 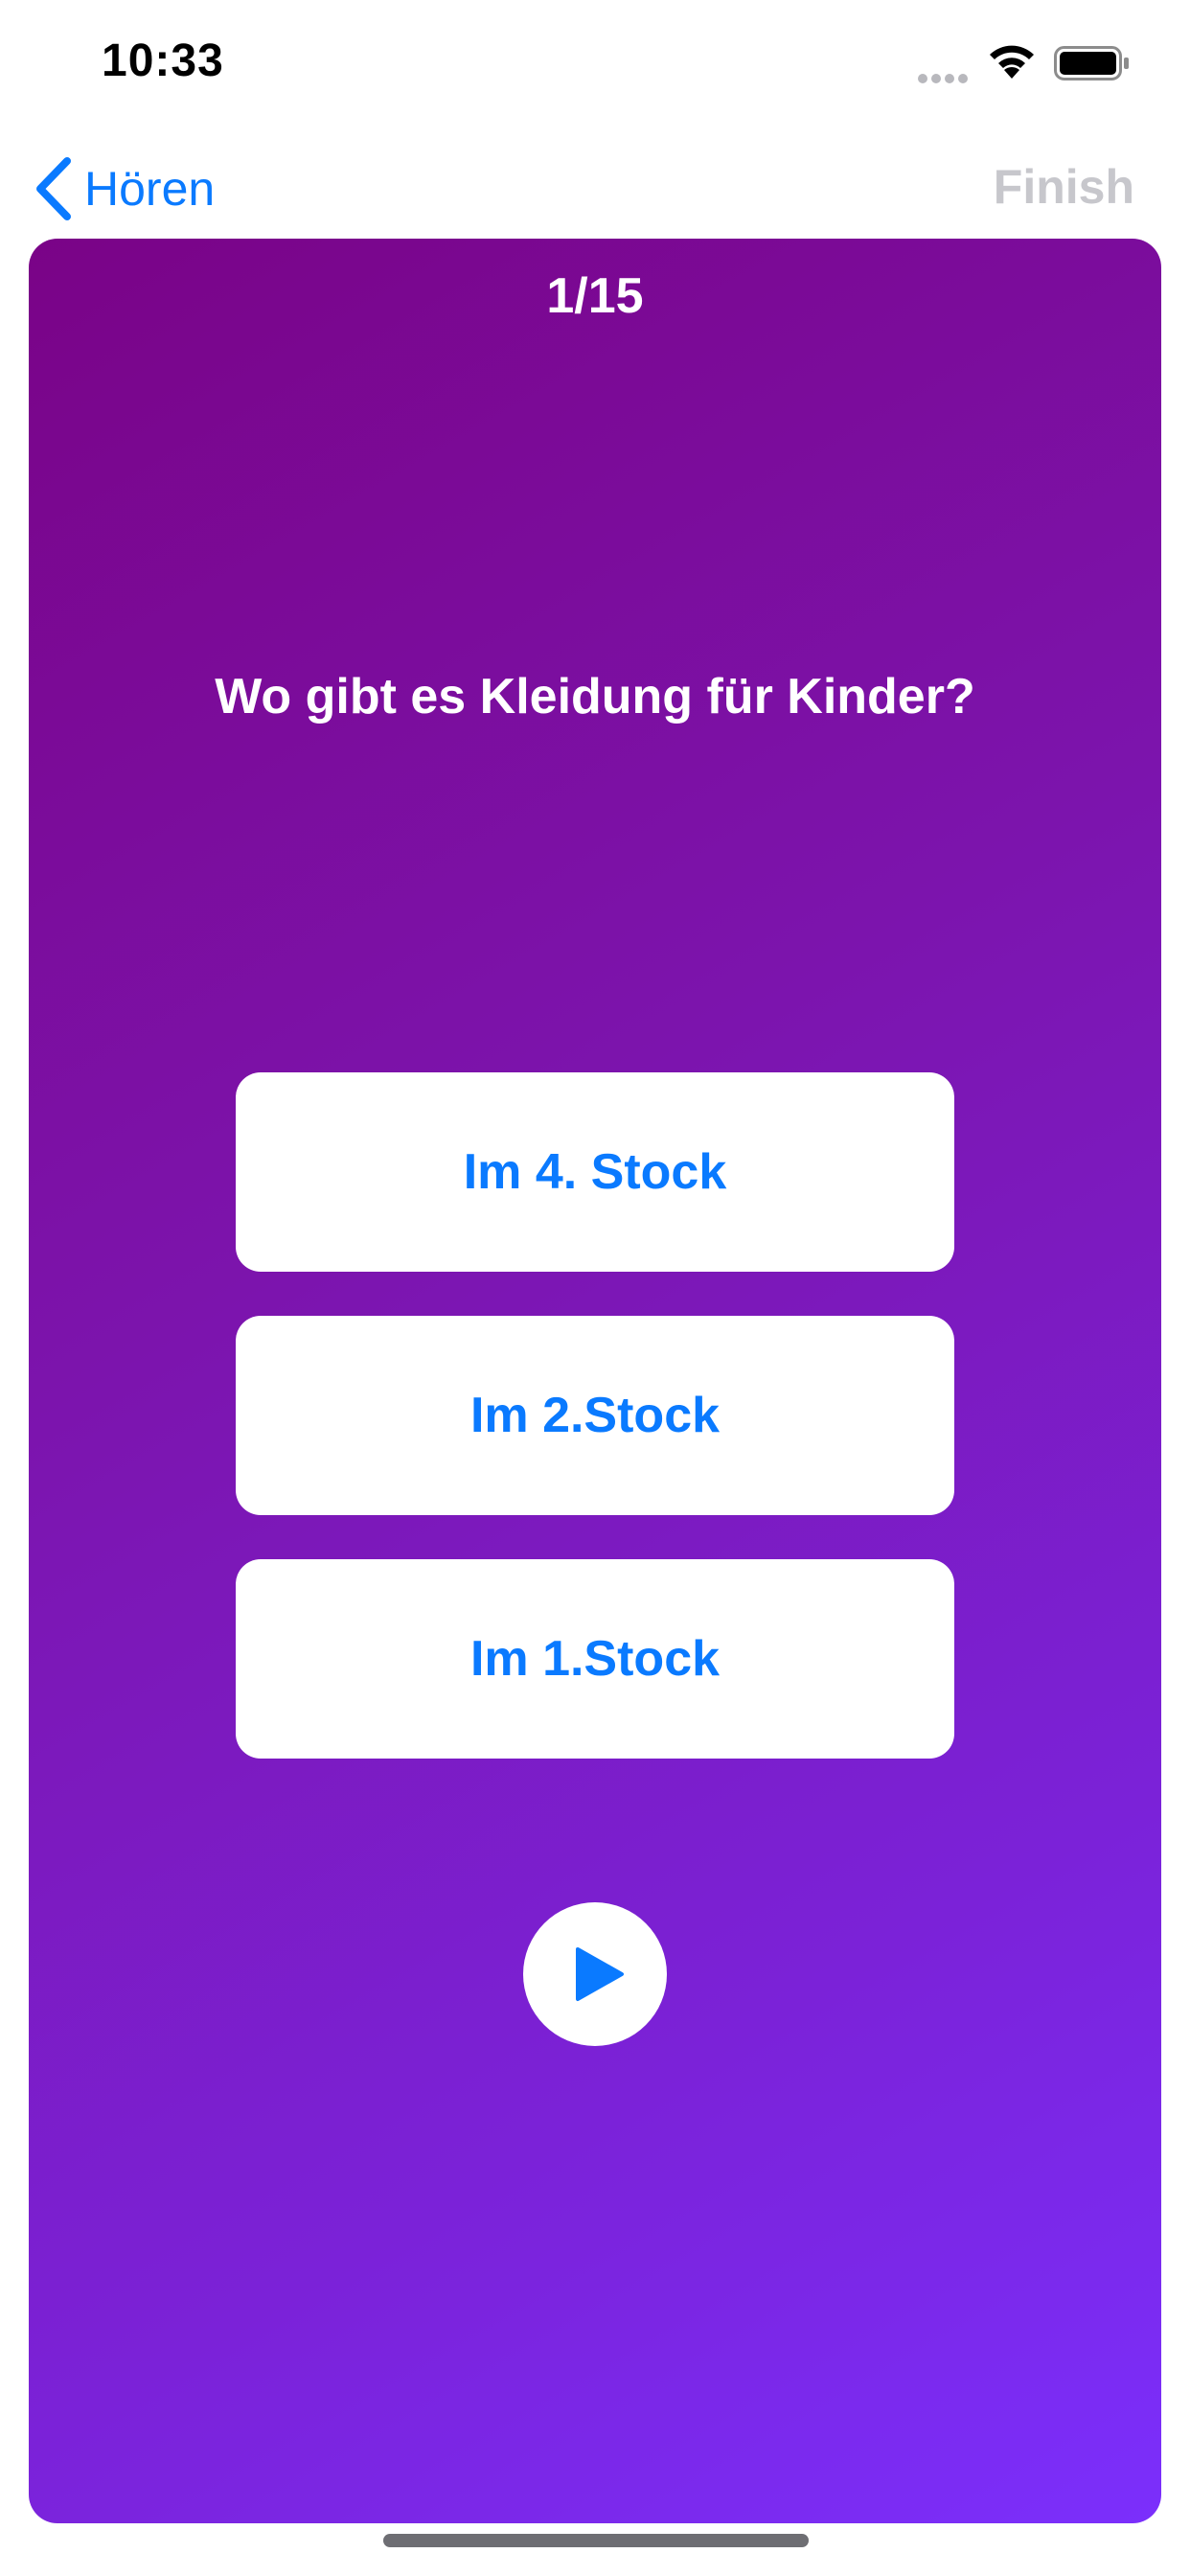 I want to click on question-text: Wo gibt es Kleidung für Kinder?, so click(x=595, y=696).